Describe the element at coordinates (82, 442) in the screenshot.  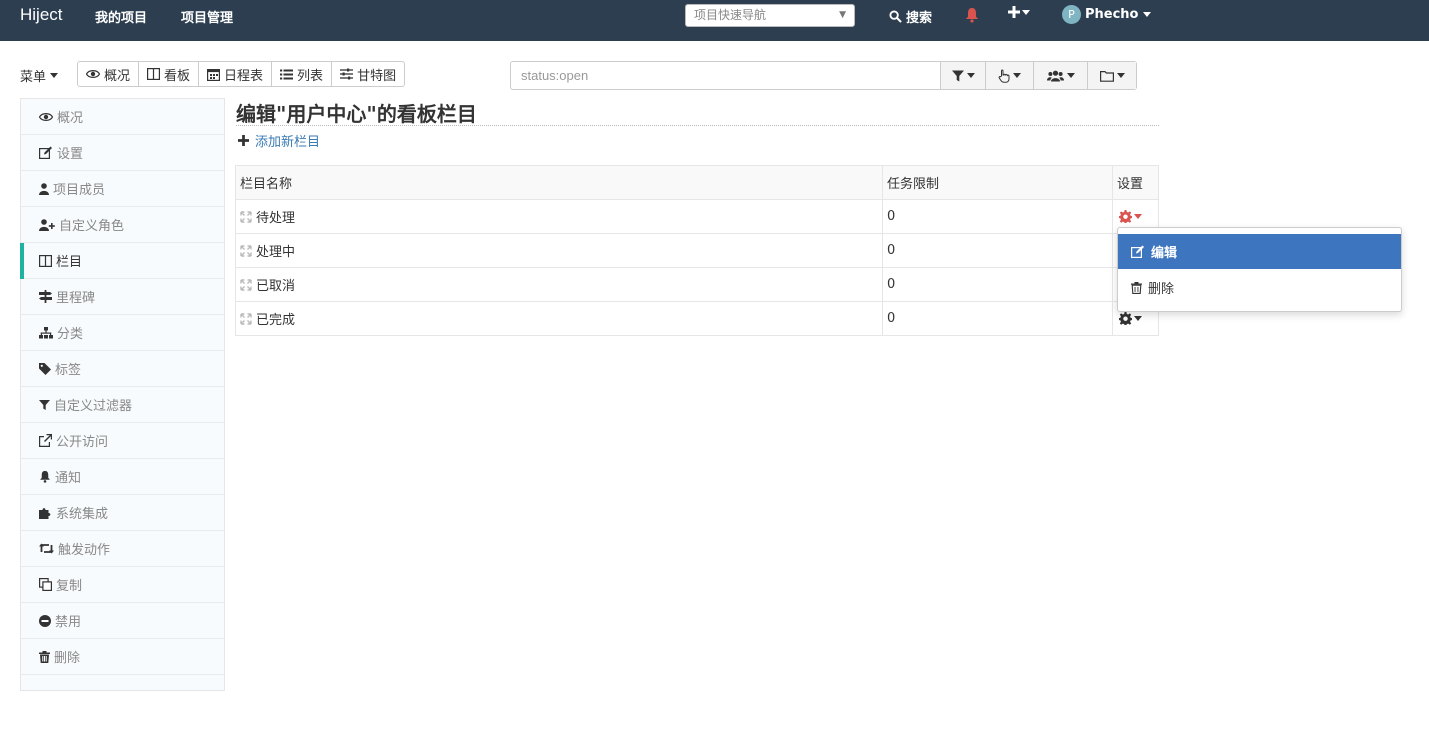
I see `sidebar-item-label: 公开访问` at that location.